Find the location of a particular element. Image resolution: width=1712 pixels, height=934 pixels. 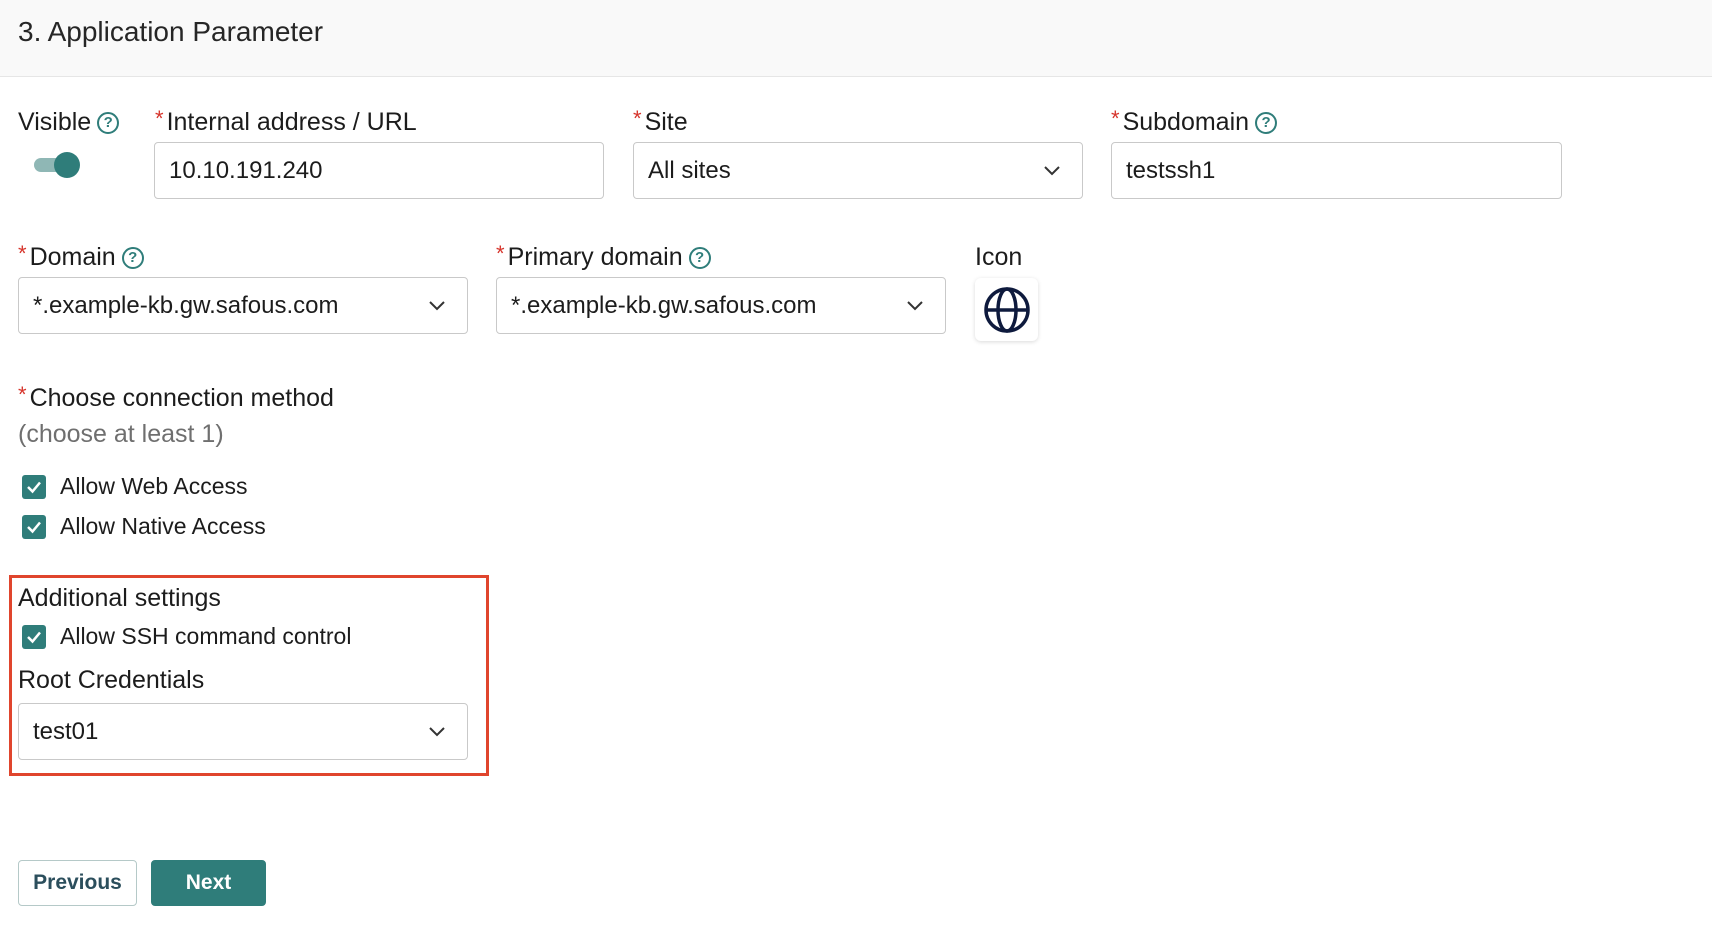

internal-address-input: 10.10.191.240 is located at coordinates (379, 170).